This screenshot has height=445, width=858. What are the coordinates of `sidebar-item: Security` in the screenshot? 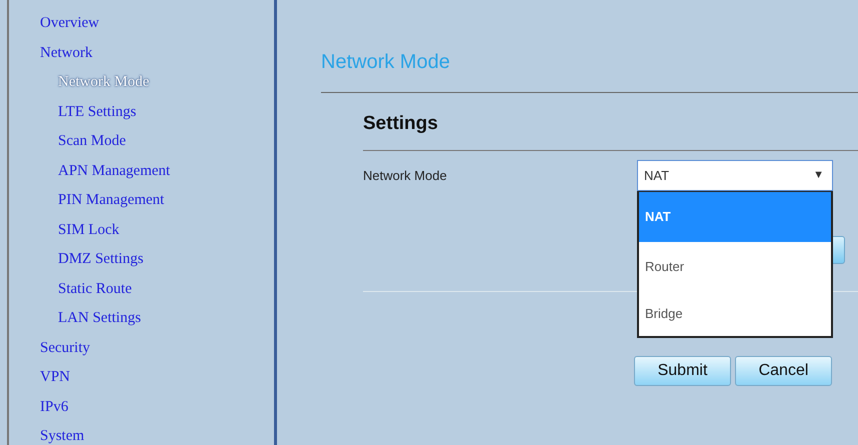 It's located at (141, 348).